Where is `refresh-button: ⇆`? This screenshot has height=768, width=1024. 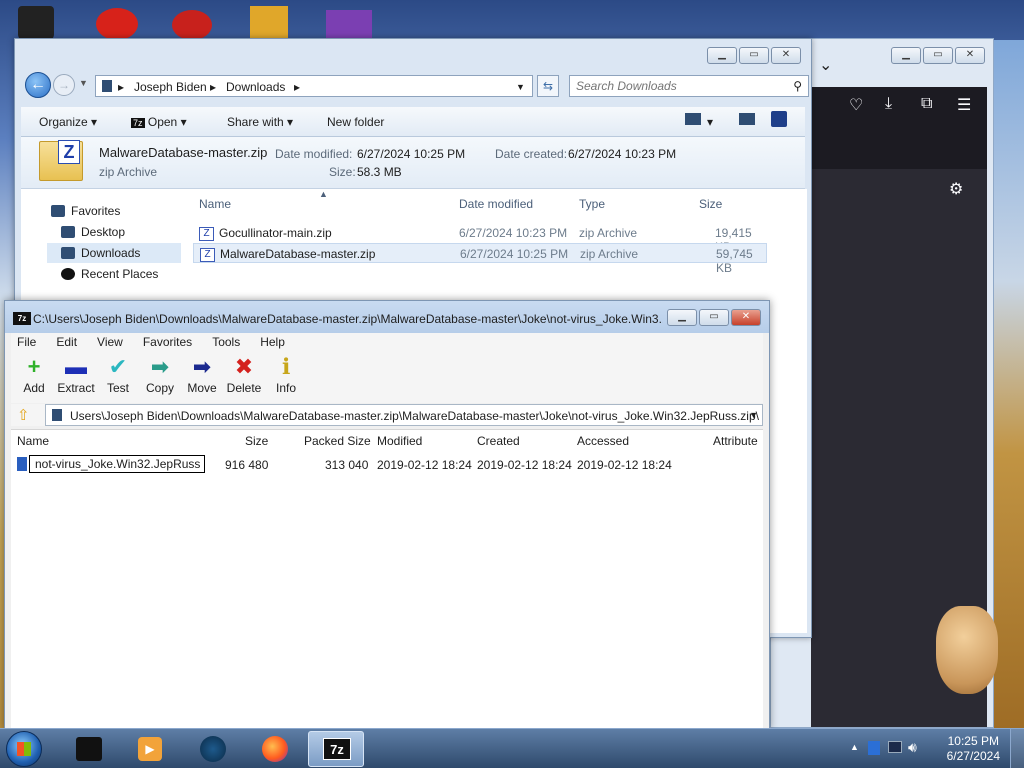 refresh-button: ⇆ is located at coordinates (548, 86).